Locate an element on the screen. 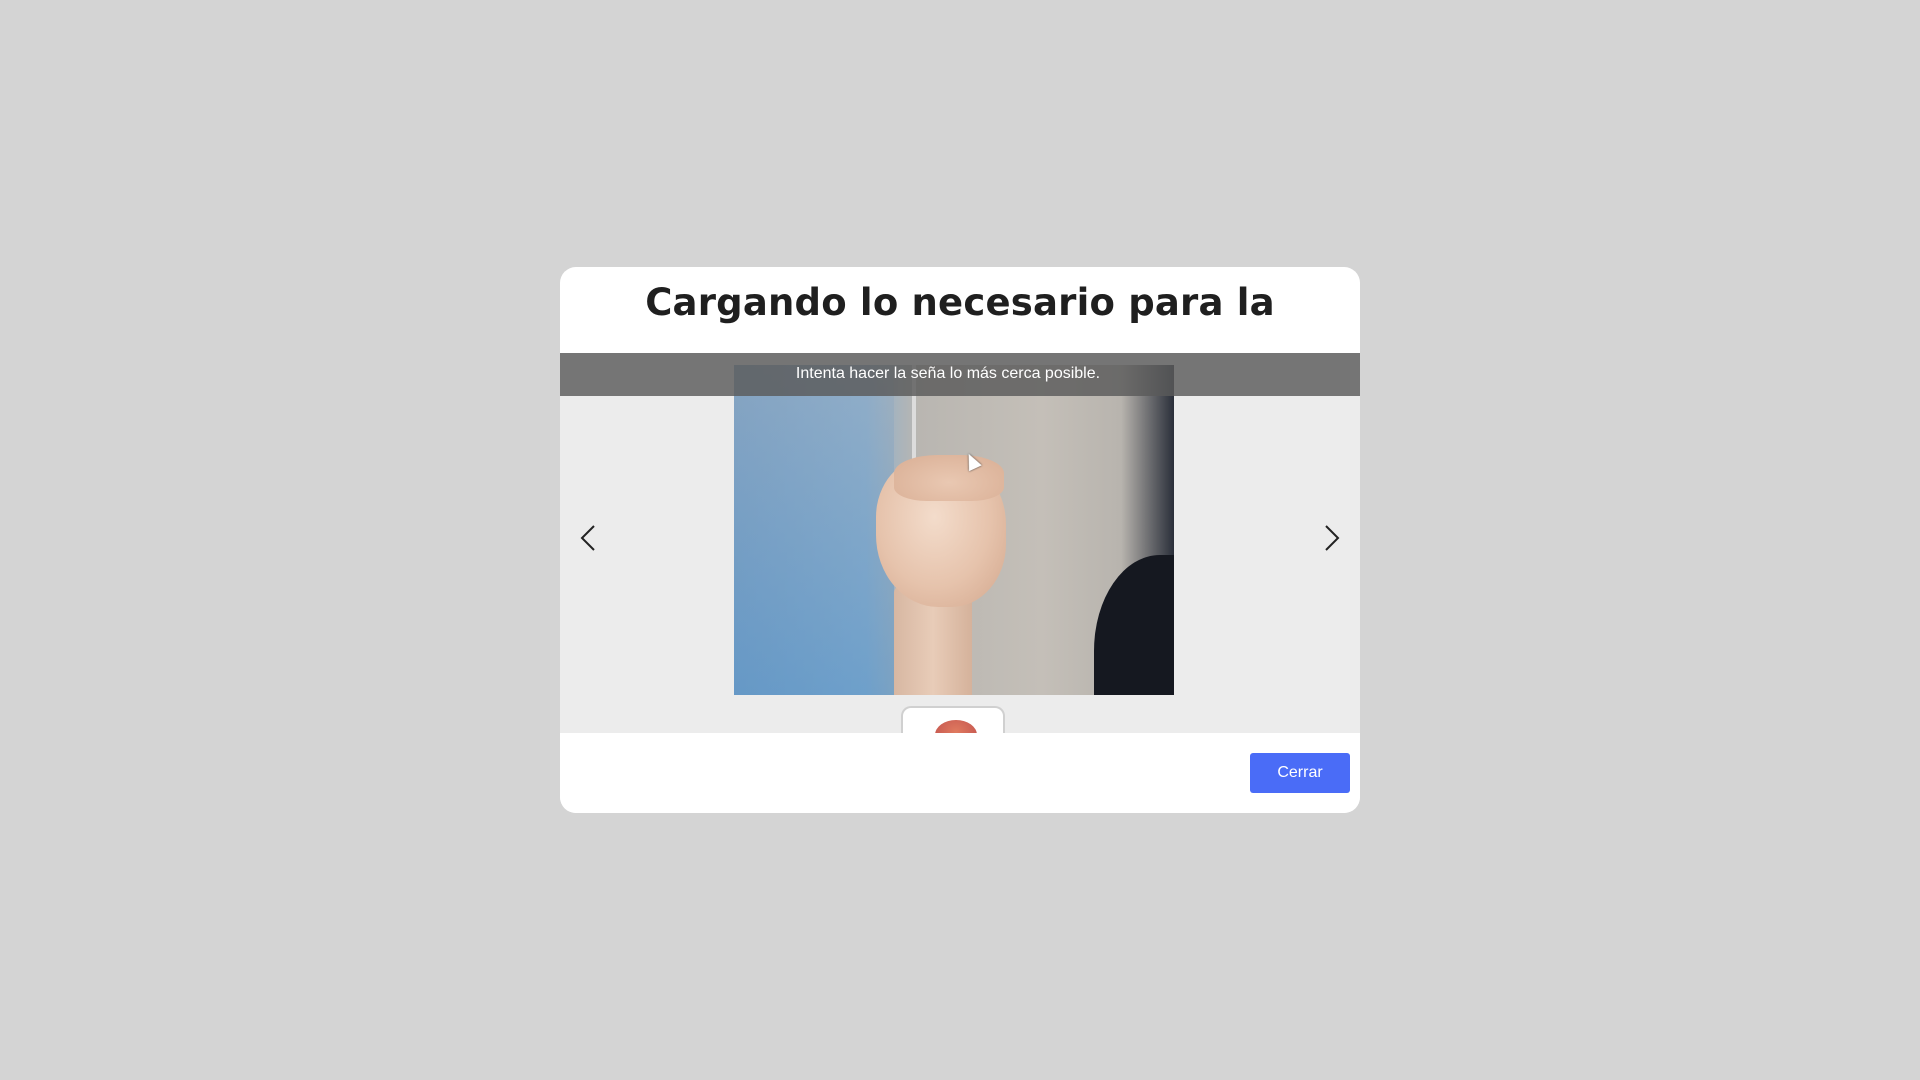 Image resolution: width=1920 pixels, height=1080 pixels. modal-footer: Cerrar is located at coordinates (960, 773).